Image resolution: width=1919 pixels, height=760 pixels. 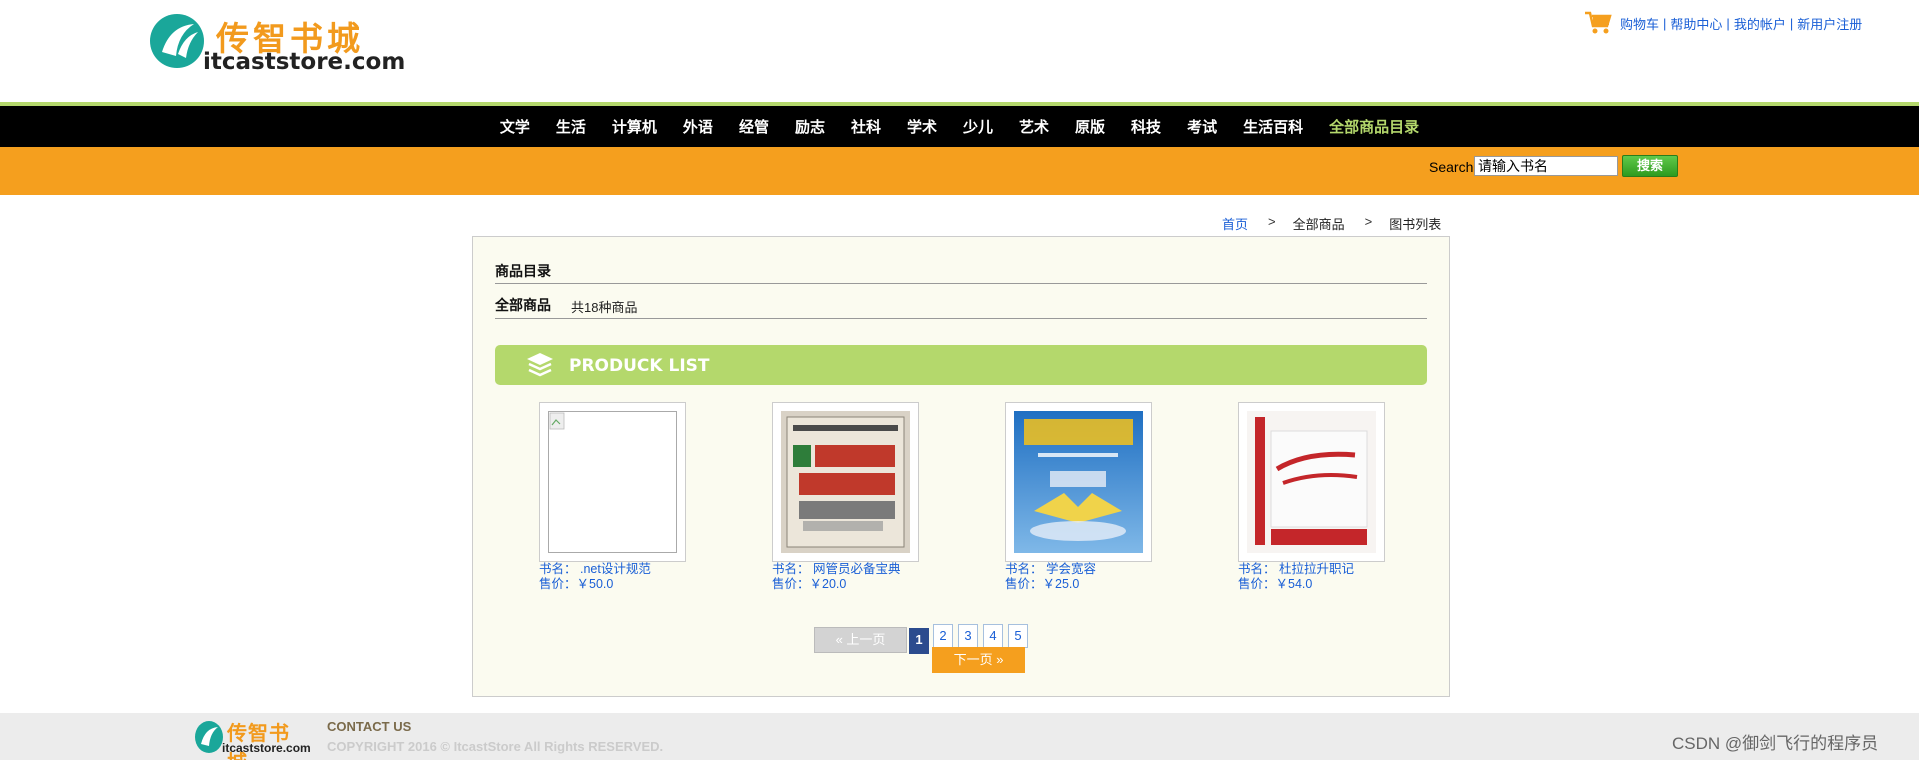 I want to click on nav-item-original: 原版, so click(x=1090, y=126).